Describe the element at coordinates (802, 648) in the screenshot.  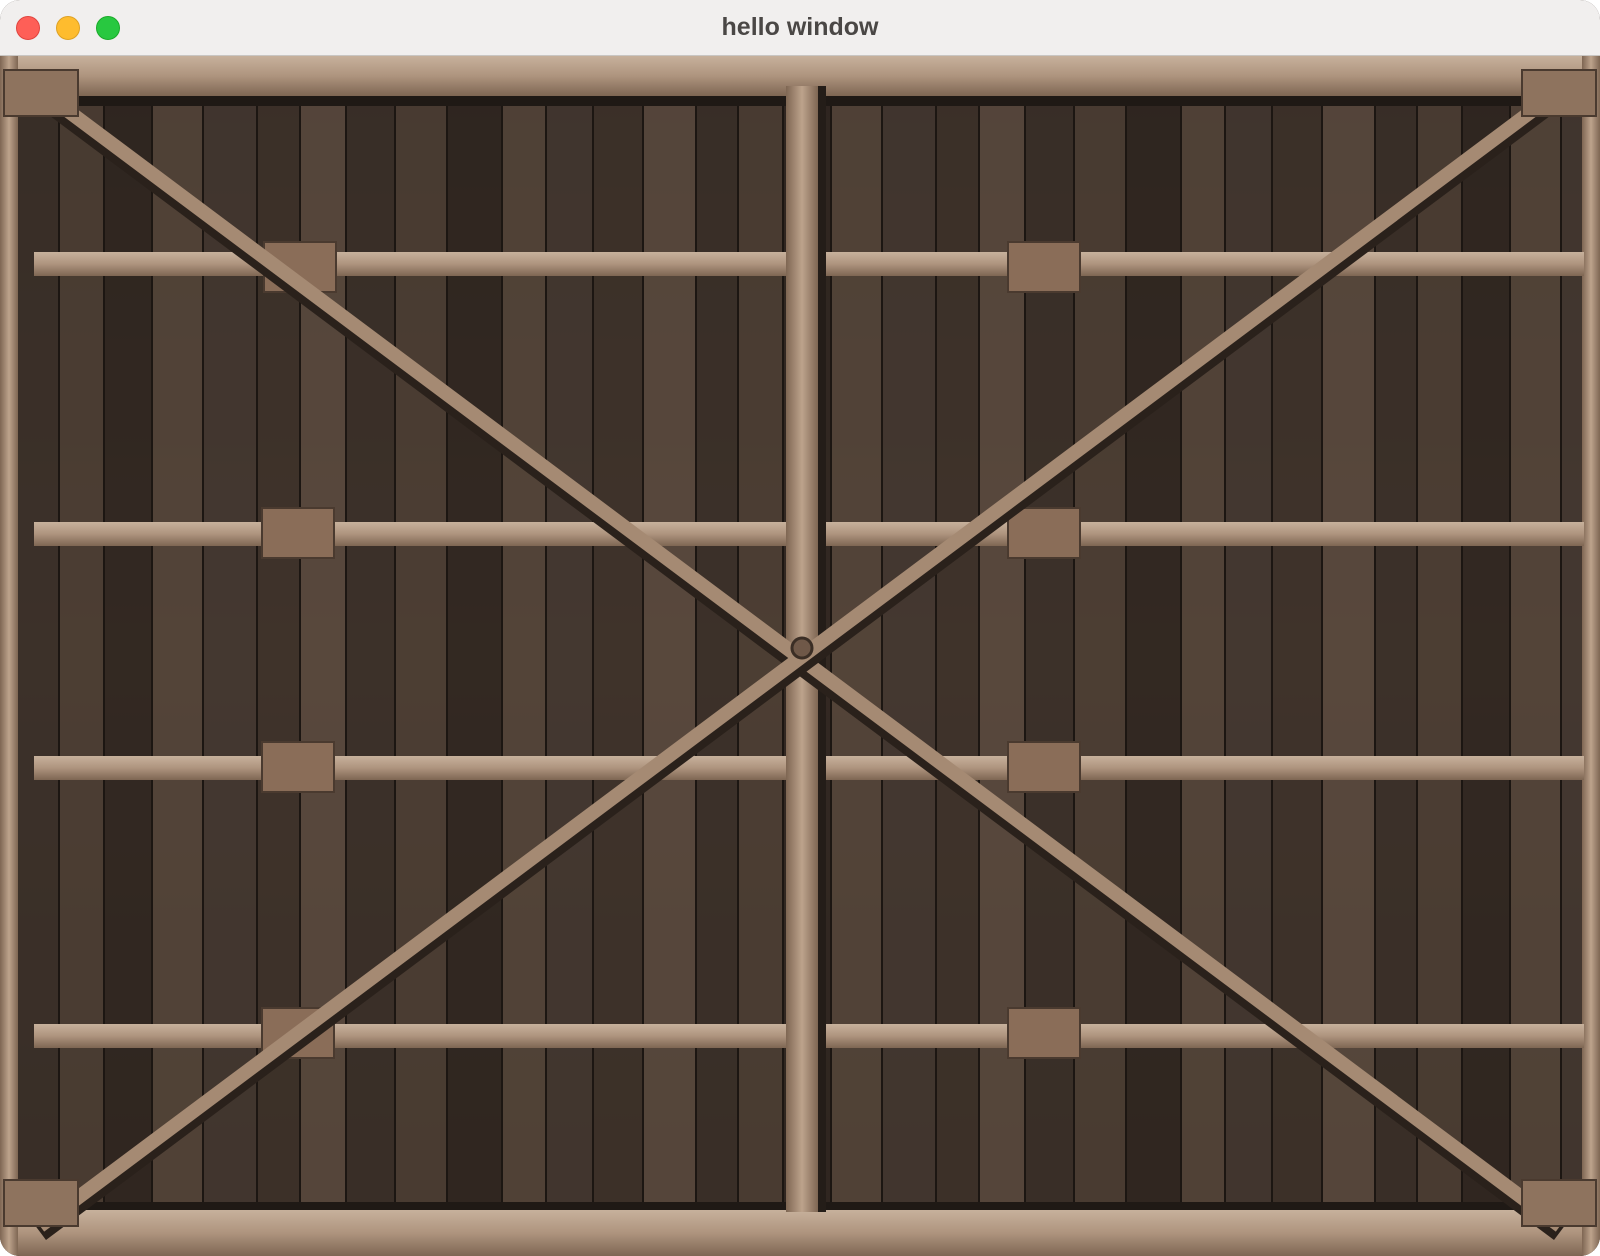
I see `center-bolt` at that location.